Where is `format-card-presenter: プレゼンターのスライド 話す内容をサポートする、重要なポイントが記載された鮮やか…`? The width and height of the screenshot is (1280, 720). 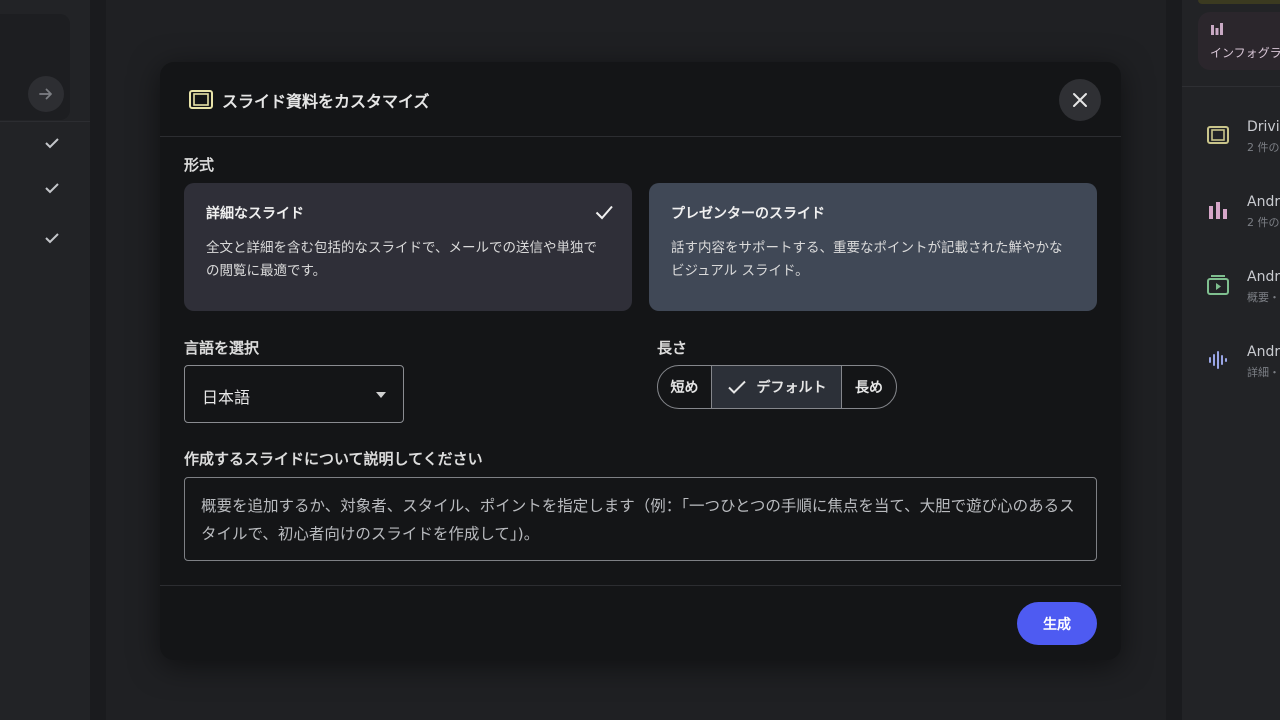 format-card-presenter: プレゼンターのスライド 話す内容をサポートする、重要なポイントが記載された鮮やか… is located at coordinates (873, 247).